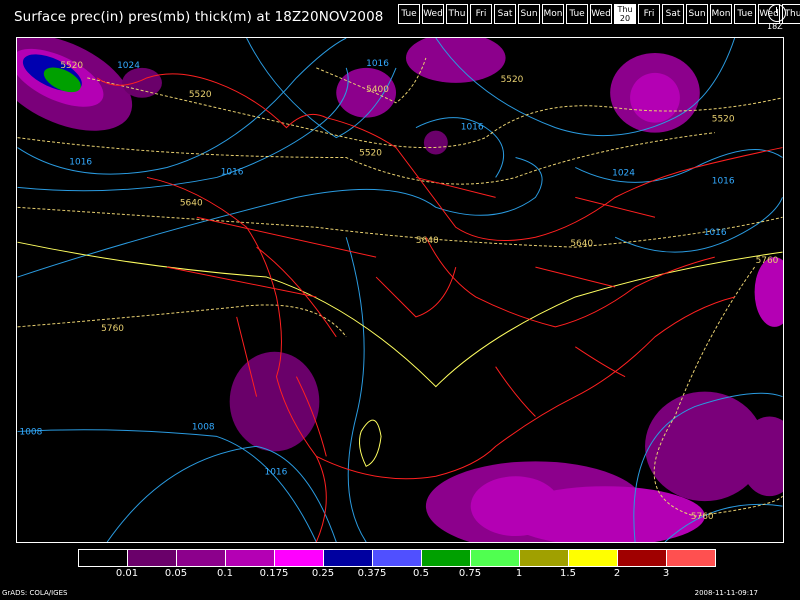 This screenshot has width=800, height=600. What do you see at coordinates (127, 573) in the screenshot?
I see `colorbar-tick-label: 0.01` at bounding box center [127, 573].